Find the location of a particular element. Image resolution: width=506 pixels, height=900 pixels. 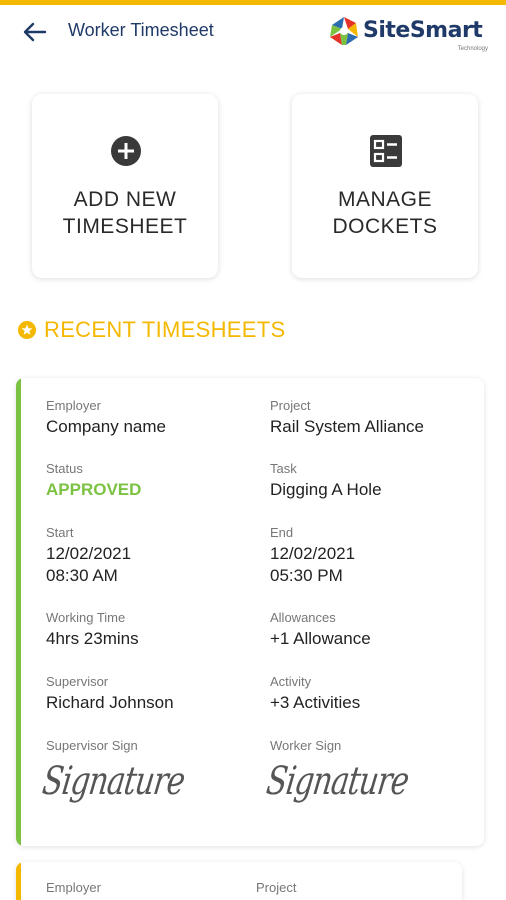

add-new-label-line2: TIMESHEET is located at coordinates (125, 226).